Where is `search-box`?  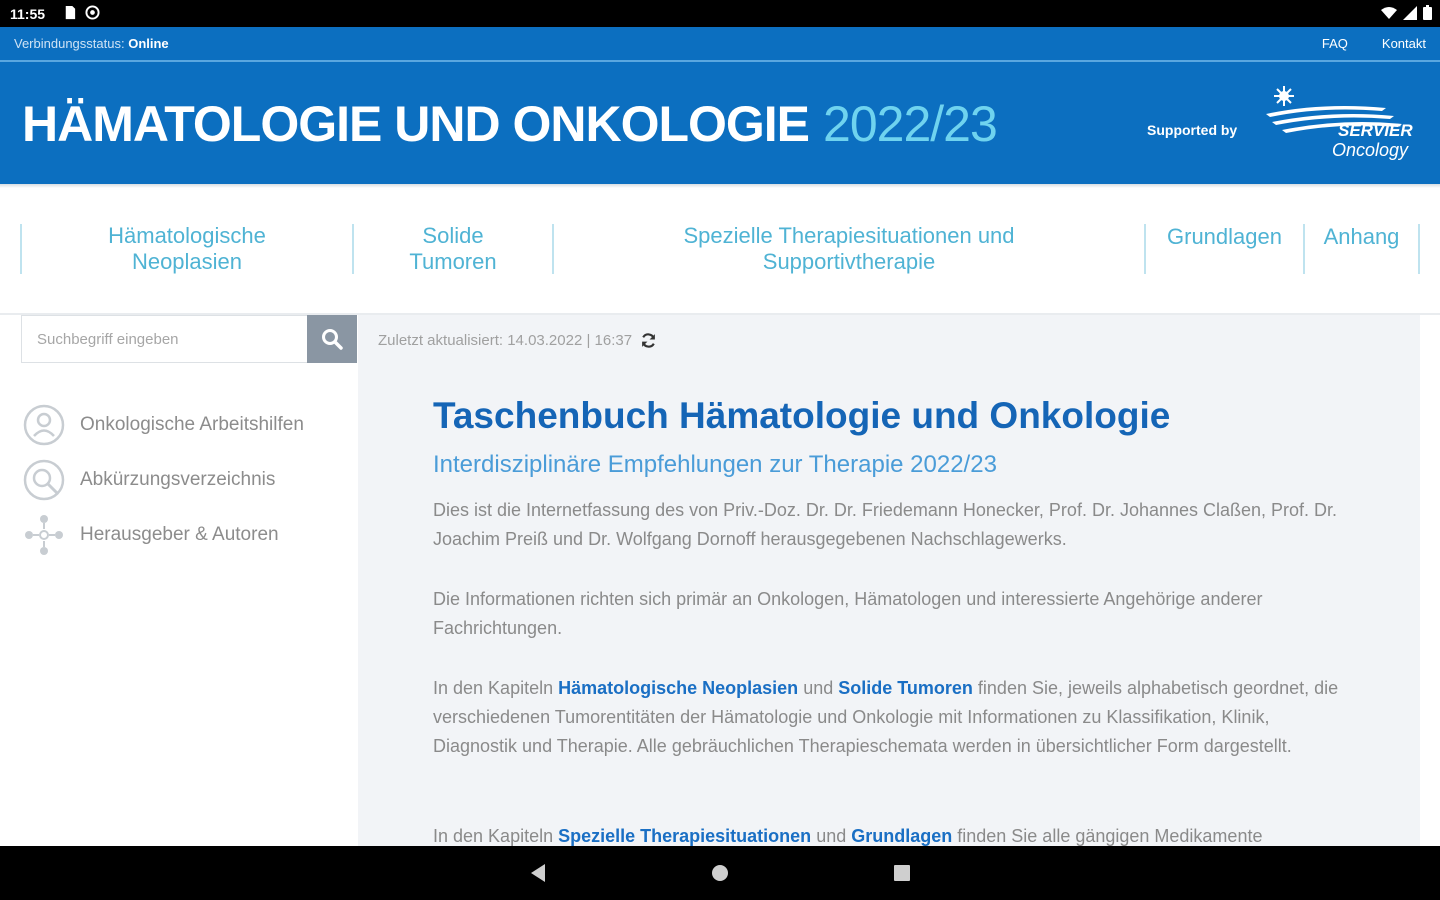 search-box is located at coordinates (189, 339).